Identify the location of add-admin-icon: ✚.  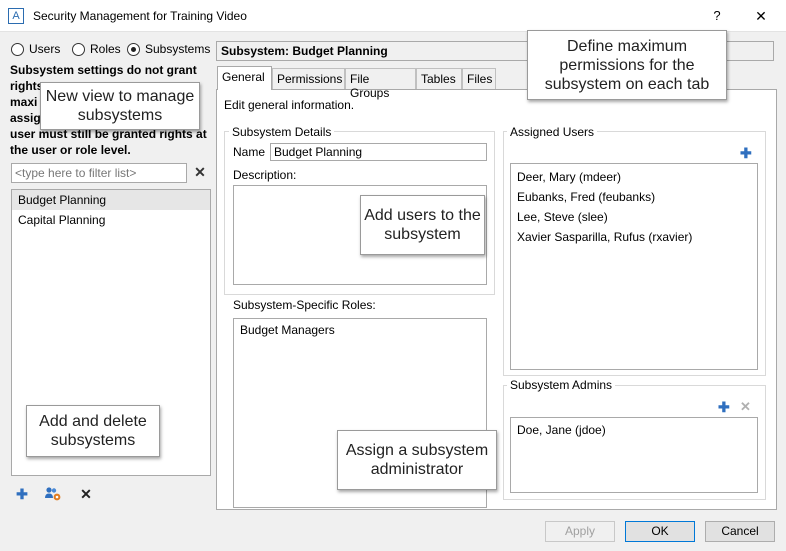
(724, 407).